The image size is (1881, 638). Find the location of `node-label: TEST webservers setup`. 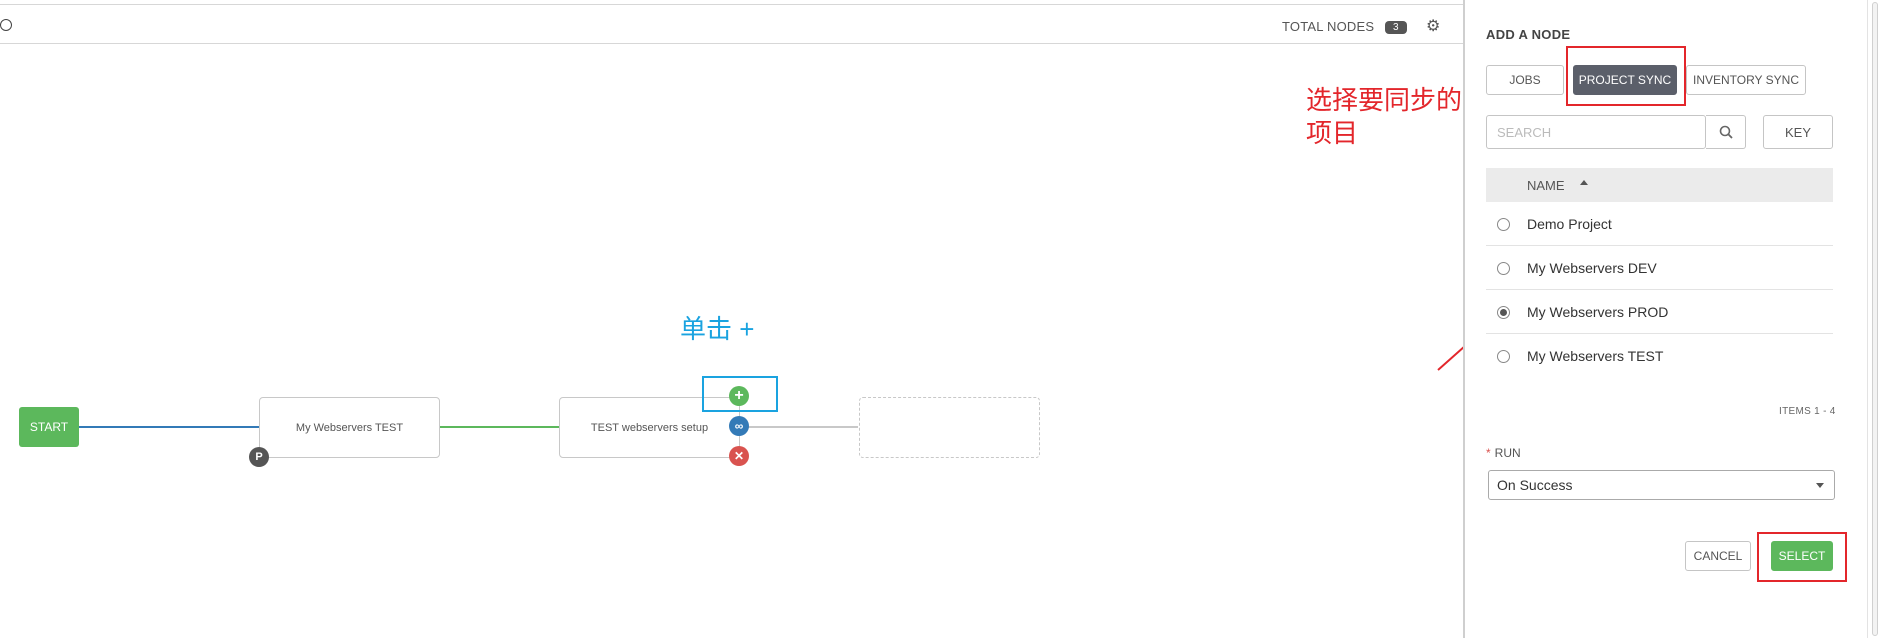

node-label: TEST webservers setup is located at coordinates (649, 427).